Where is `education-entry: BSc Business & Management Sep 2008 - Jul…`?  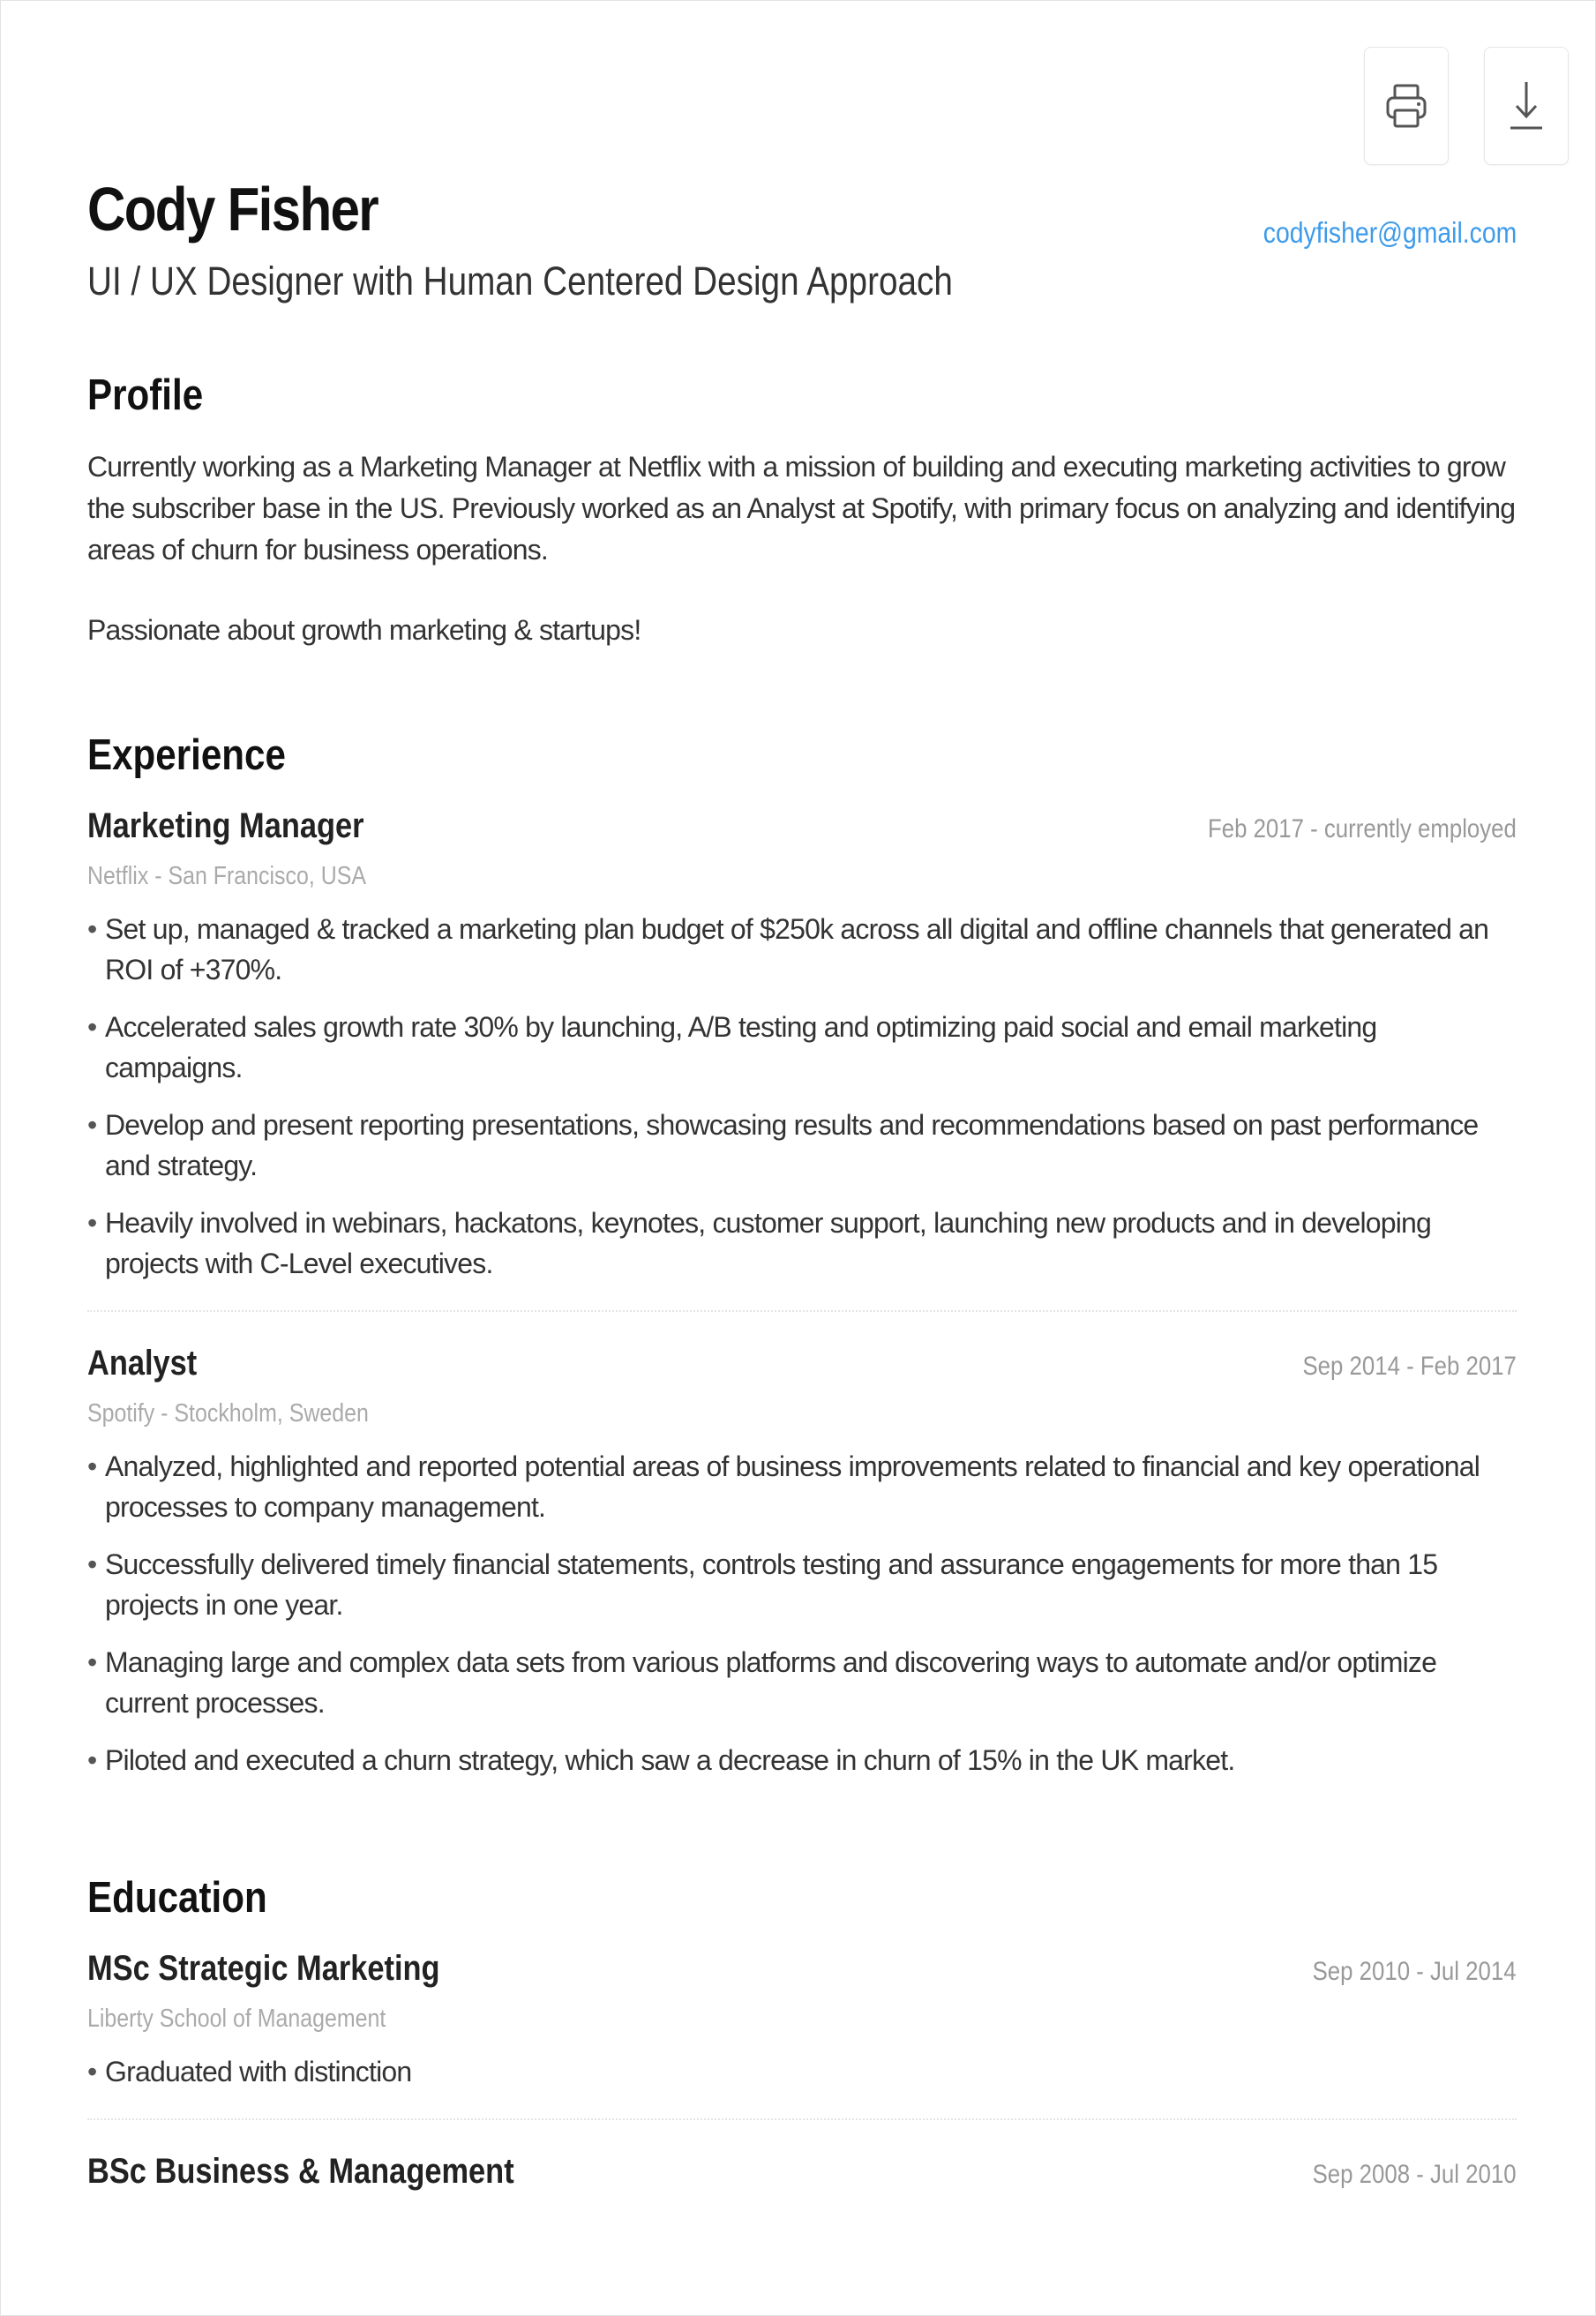 education-entry: BSc Business & Management Sep 2008 - Jul… is located at coordinates (802, 2172).